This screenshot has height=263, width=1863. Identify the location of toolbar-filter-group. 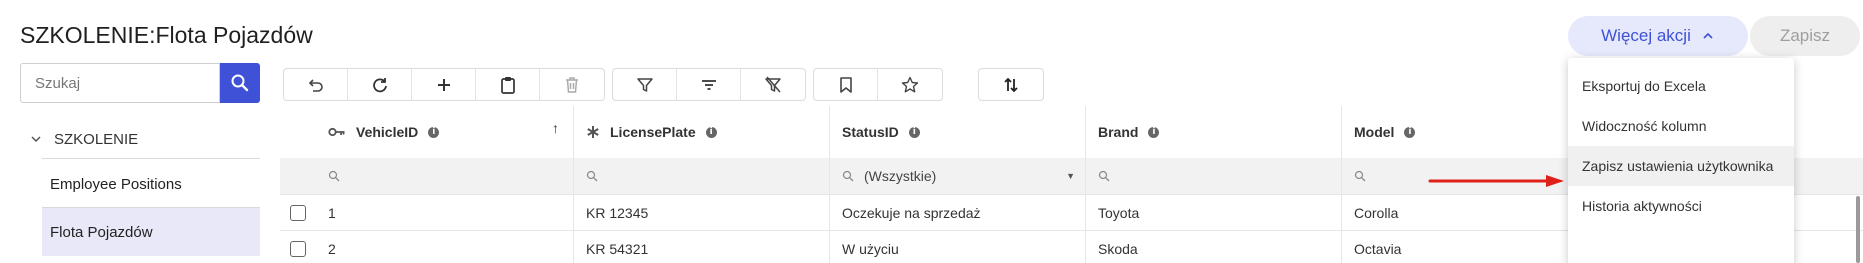
(709, 84).